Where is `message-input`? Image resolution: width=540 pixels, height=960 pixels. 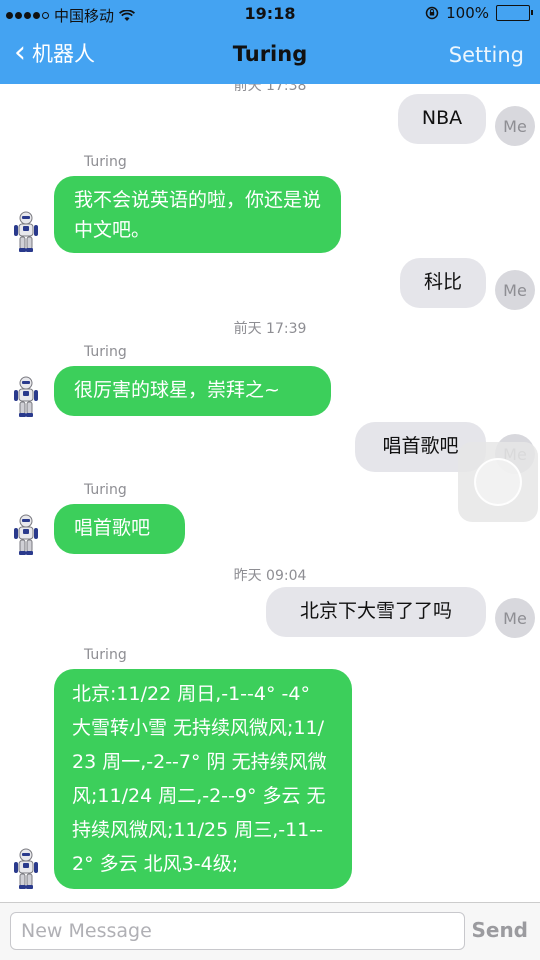
message-input is located at coordinates (237, 931).